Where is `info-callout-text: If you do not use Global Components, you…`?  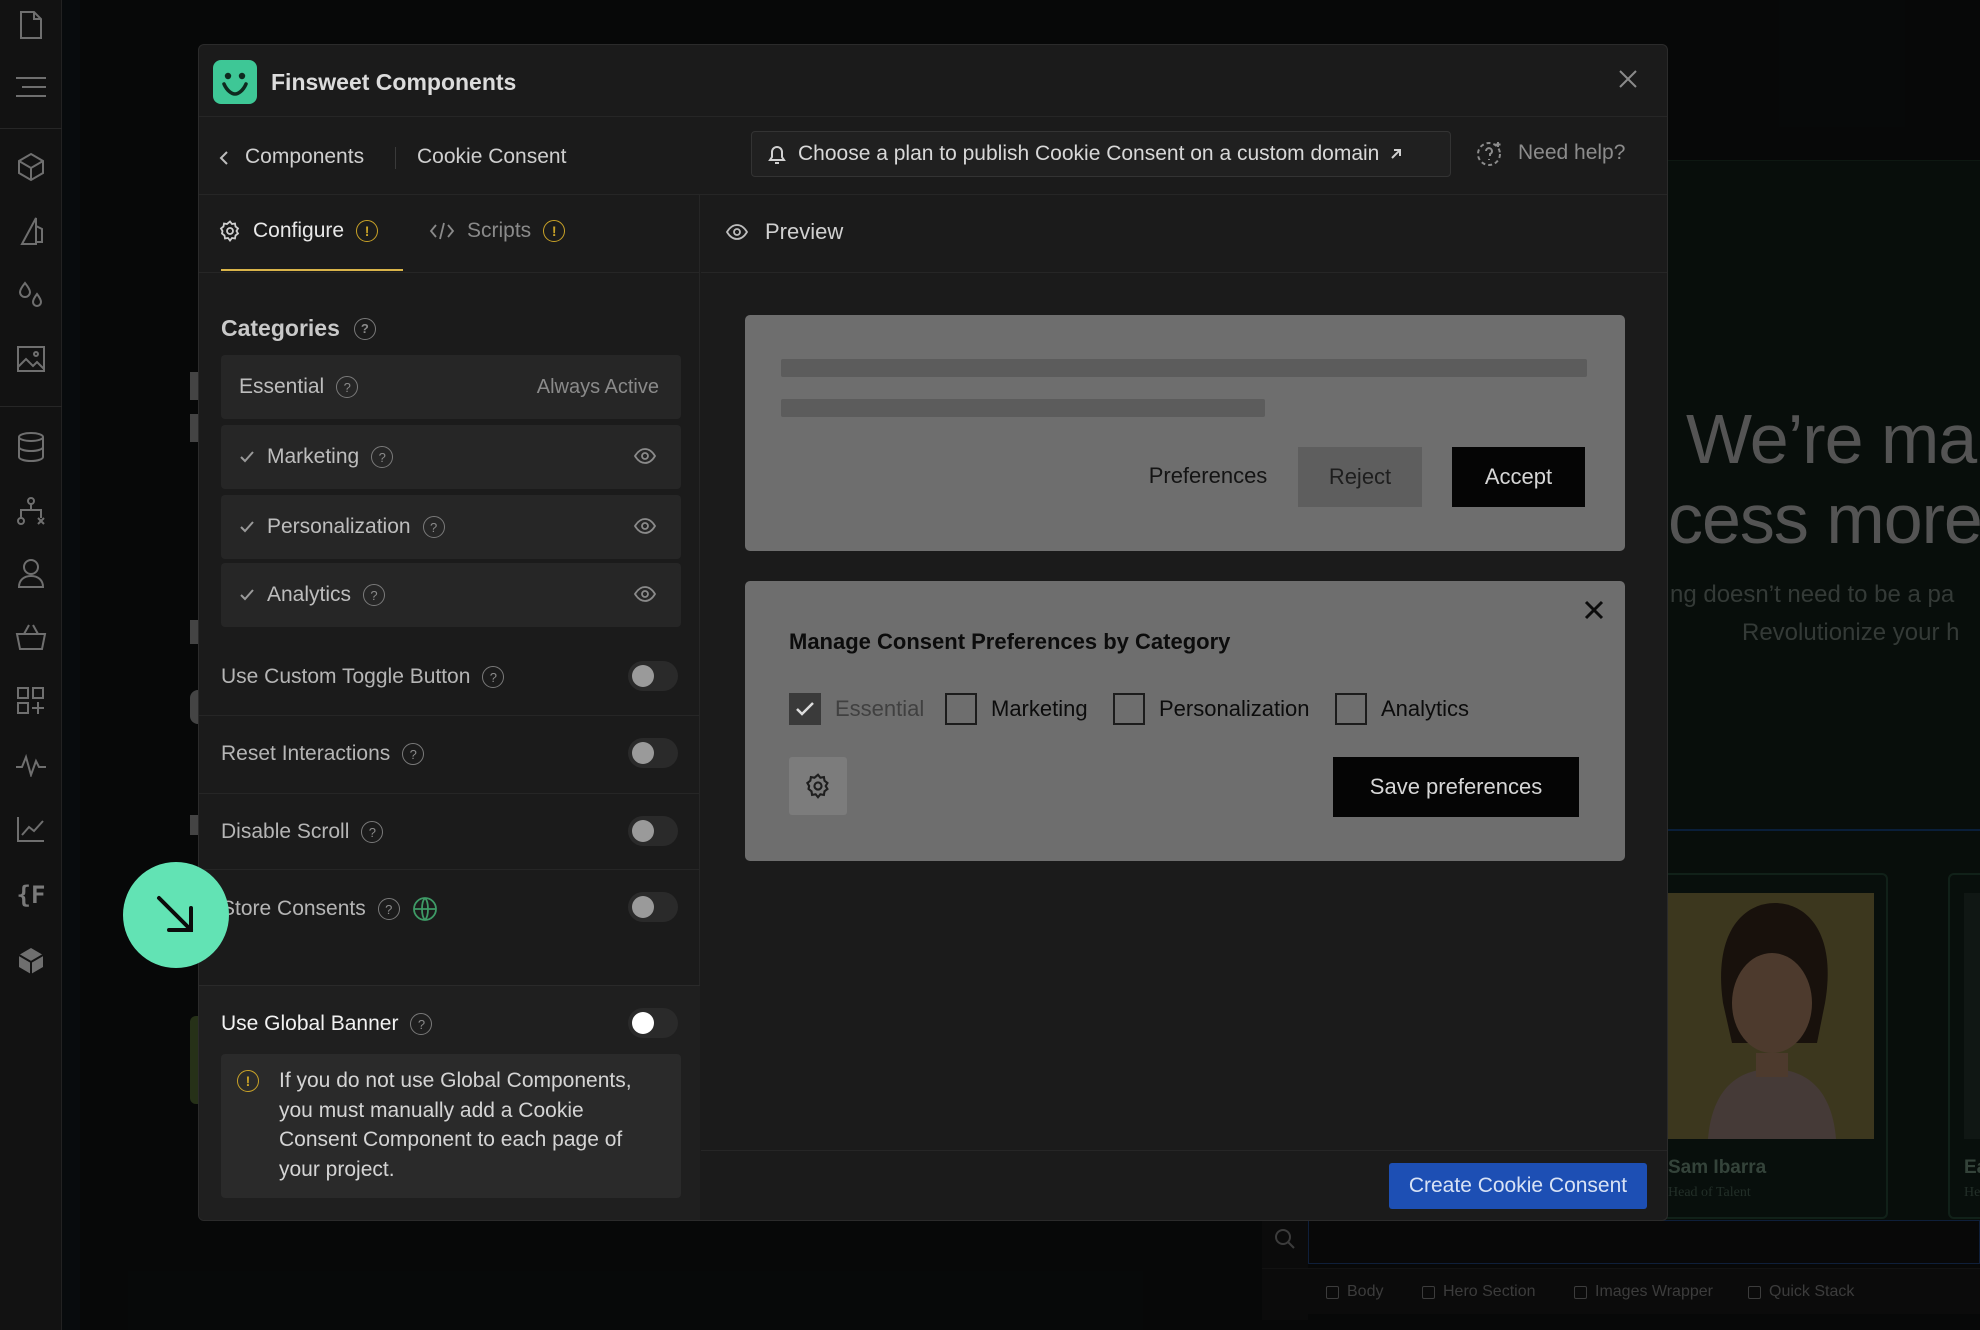
info-callout-text: If you do not use Global Components, you… is located at coordinates (455, 1125).